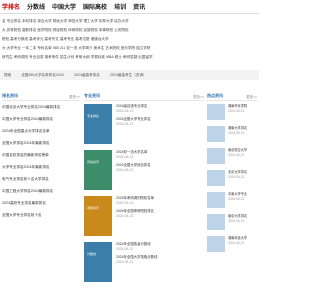 This screenshot has height=288, width=320. I want to click on tag-row: 院校 高考分数线 高考状元 高考作文 高考专业 高考志愿 港澳台大学, so click(129, 39).